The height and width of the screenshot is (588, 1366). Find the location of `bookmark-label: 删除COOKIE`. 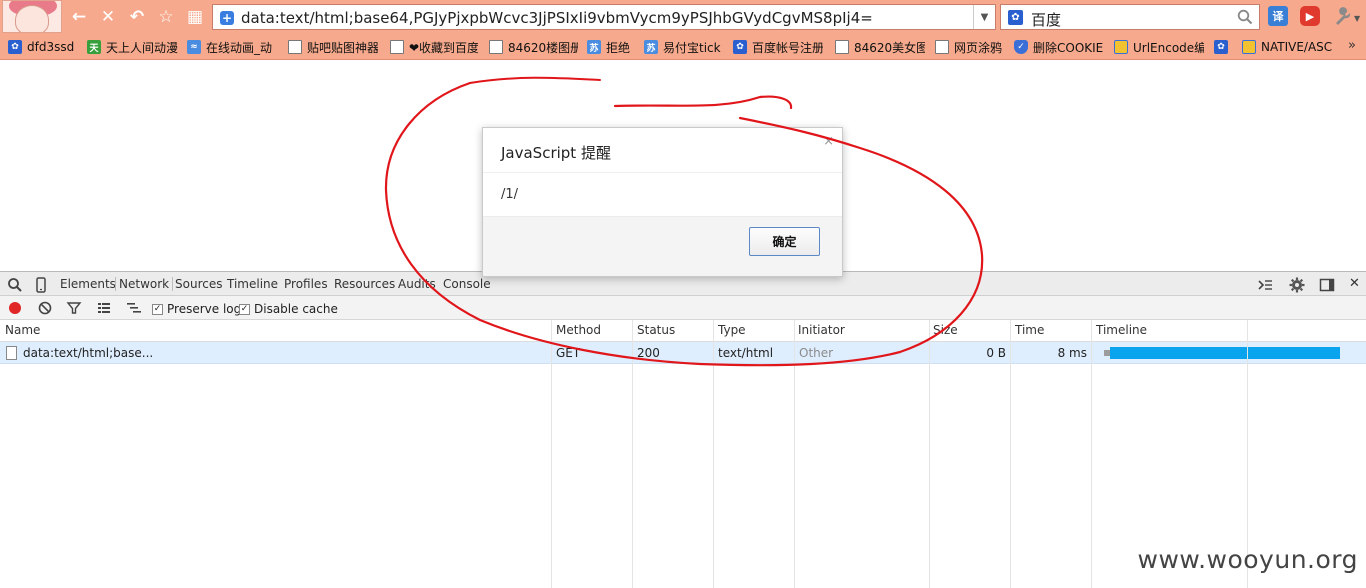

bookmark-label: 删除COOKIE is located at coordinates (1068, 47).